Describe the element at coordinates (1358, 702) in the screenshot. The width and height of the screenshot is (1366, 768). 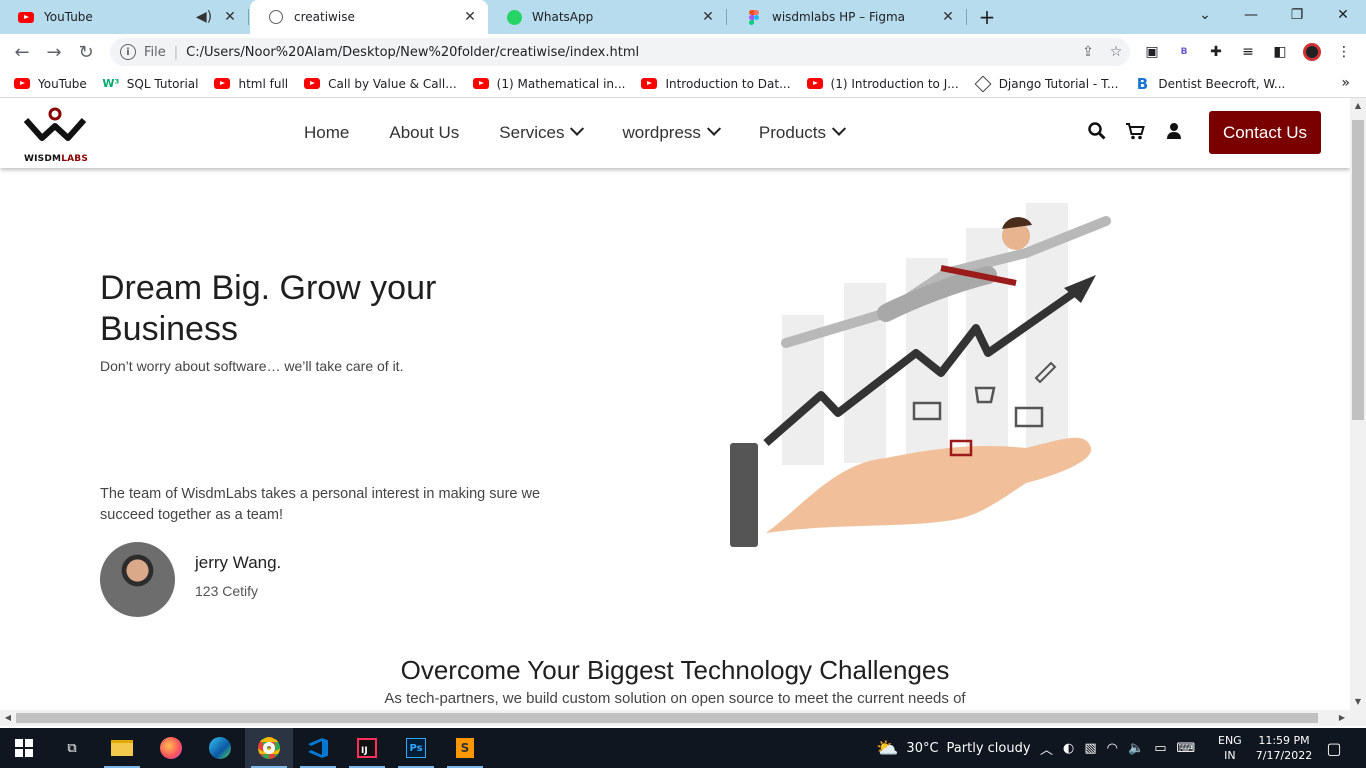
I see `scroll-down-arrow: ▼` at that location.